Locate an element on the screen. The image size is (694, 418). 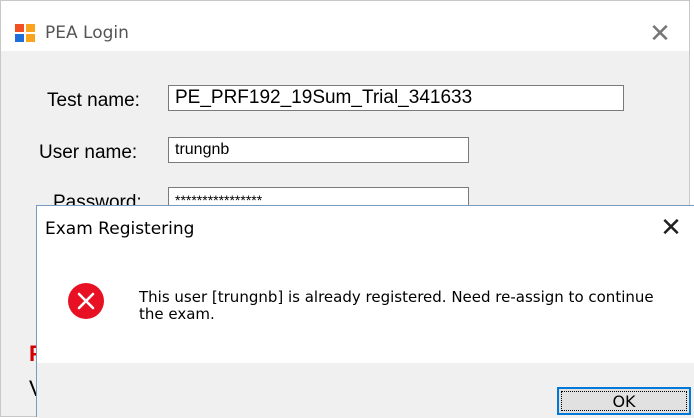
dialog-close-icon: ✕ is located at coordinates (671, 228).